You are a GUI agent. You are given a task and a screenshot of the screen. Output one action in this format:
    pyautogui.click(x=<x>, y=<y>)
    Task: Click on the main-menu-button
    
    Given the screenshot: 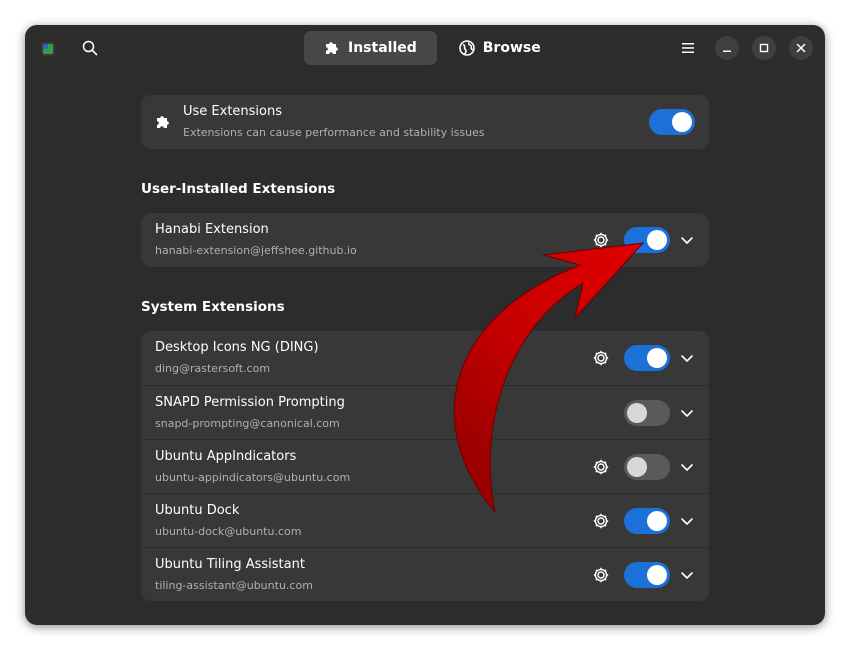 What is the action you would take?
    pyautogui.click(x=688, y=48)
    